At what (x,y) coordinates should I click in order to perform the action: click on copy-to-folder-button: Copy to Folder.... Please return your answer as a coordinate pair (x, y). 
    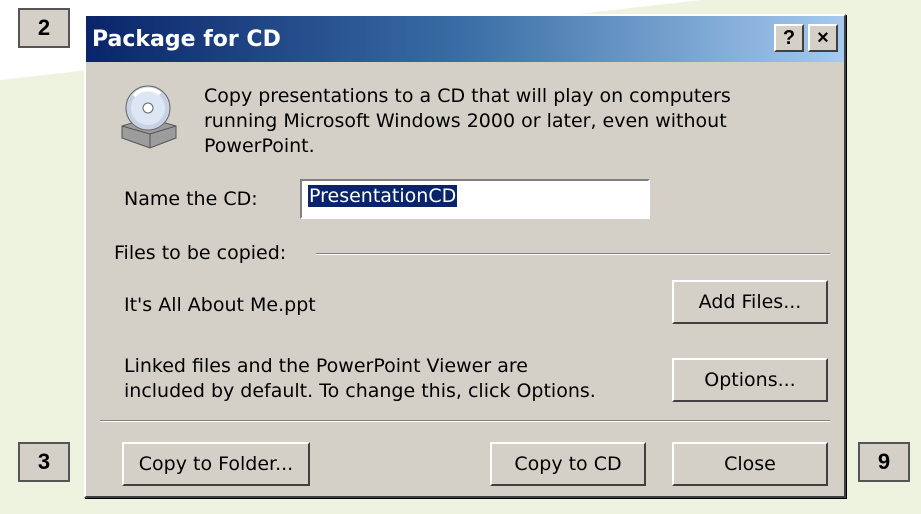
    Looking at the image, I should click on (216, 464).